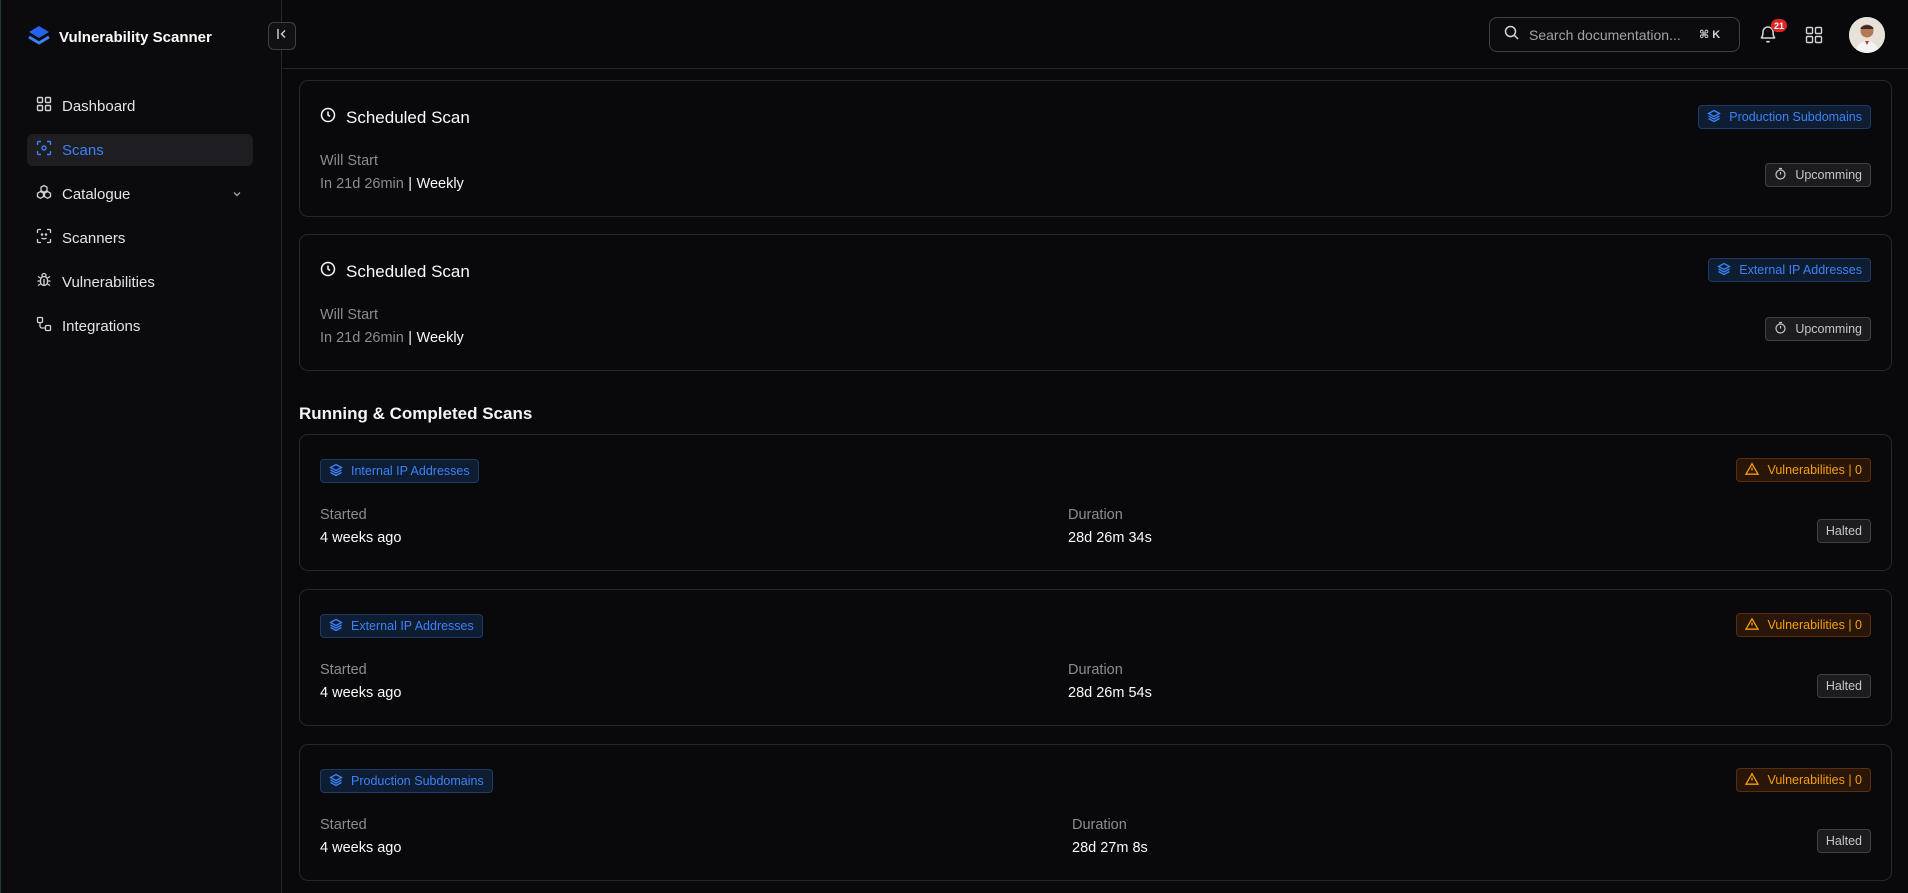 The image size is (1908, 893). I want to click on sidebar-item-label: Integrations, so click(101, 326).